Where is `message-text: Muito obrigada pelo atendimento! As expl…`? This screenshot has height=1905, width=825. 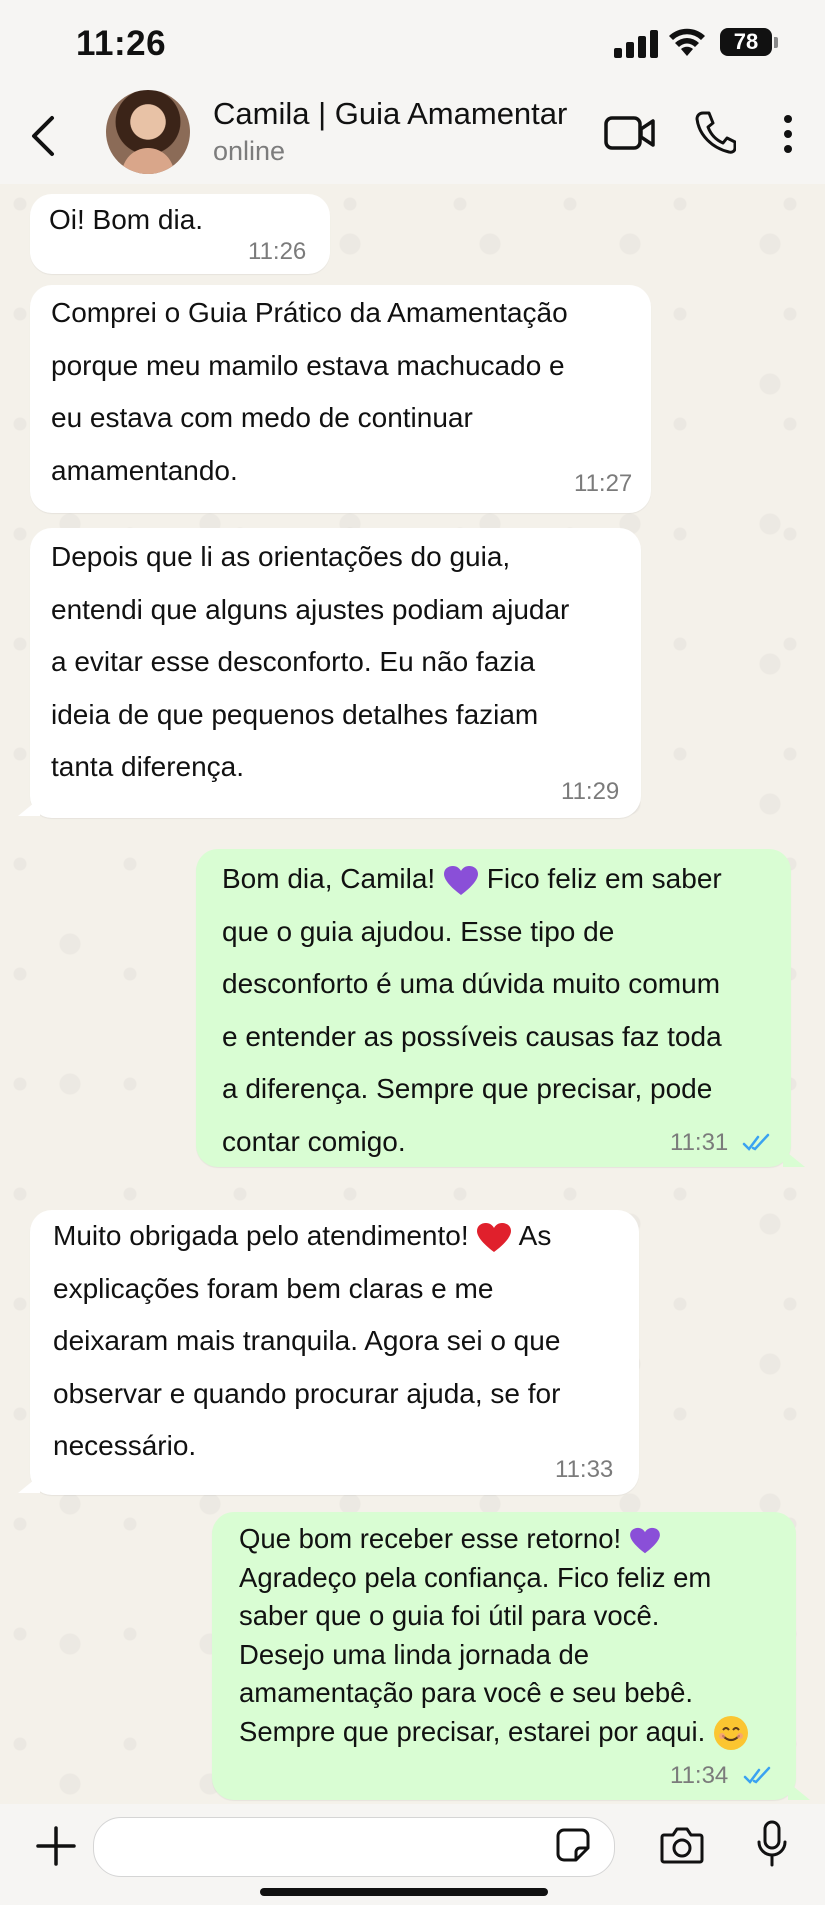
message-text: Muito obrigada pelo atendimento! As expl… is located at coordinates (306, 1341).